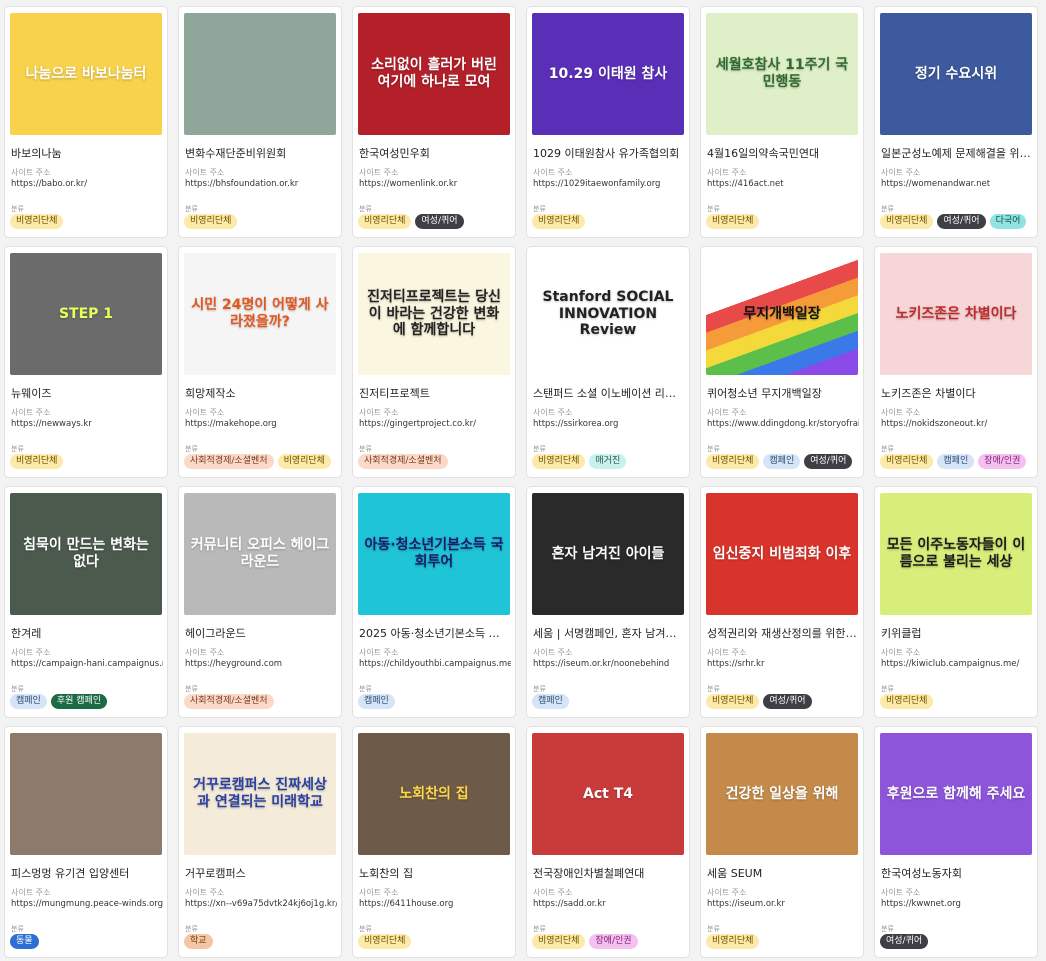 The image size is (1046, 961). I want to click on site-url: https://ssirkorea.org, so click(609, 424).